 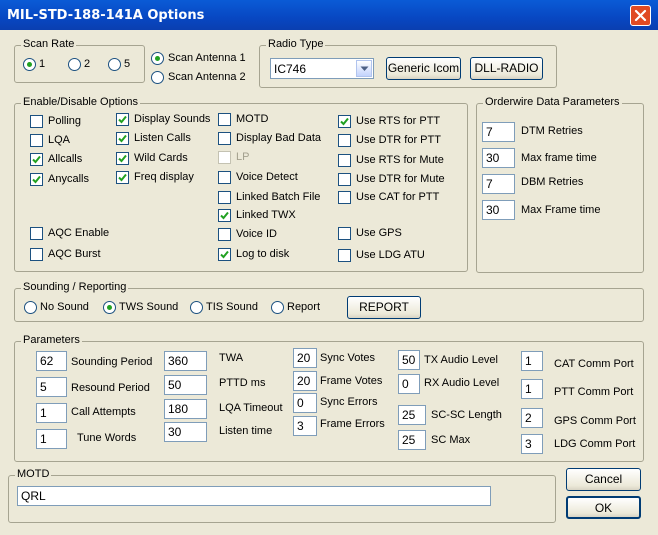 I want to click on sync-votes-label: Sync Votes, so click(x=348, y=358).